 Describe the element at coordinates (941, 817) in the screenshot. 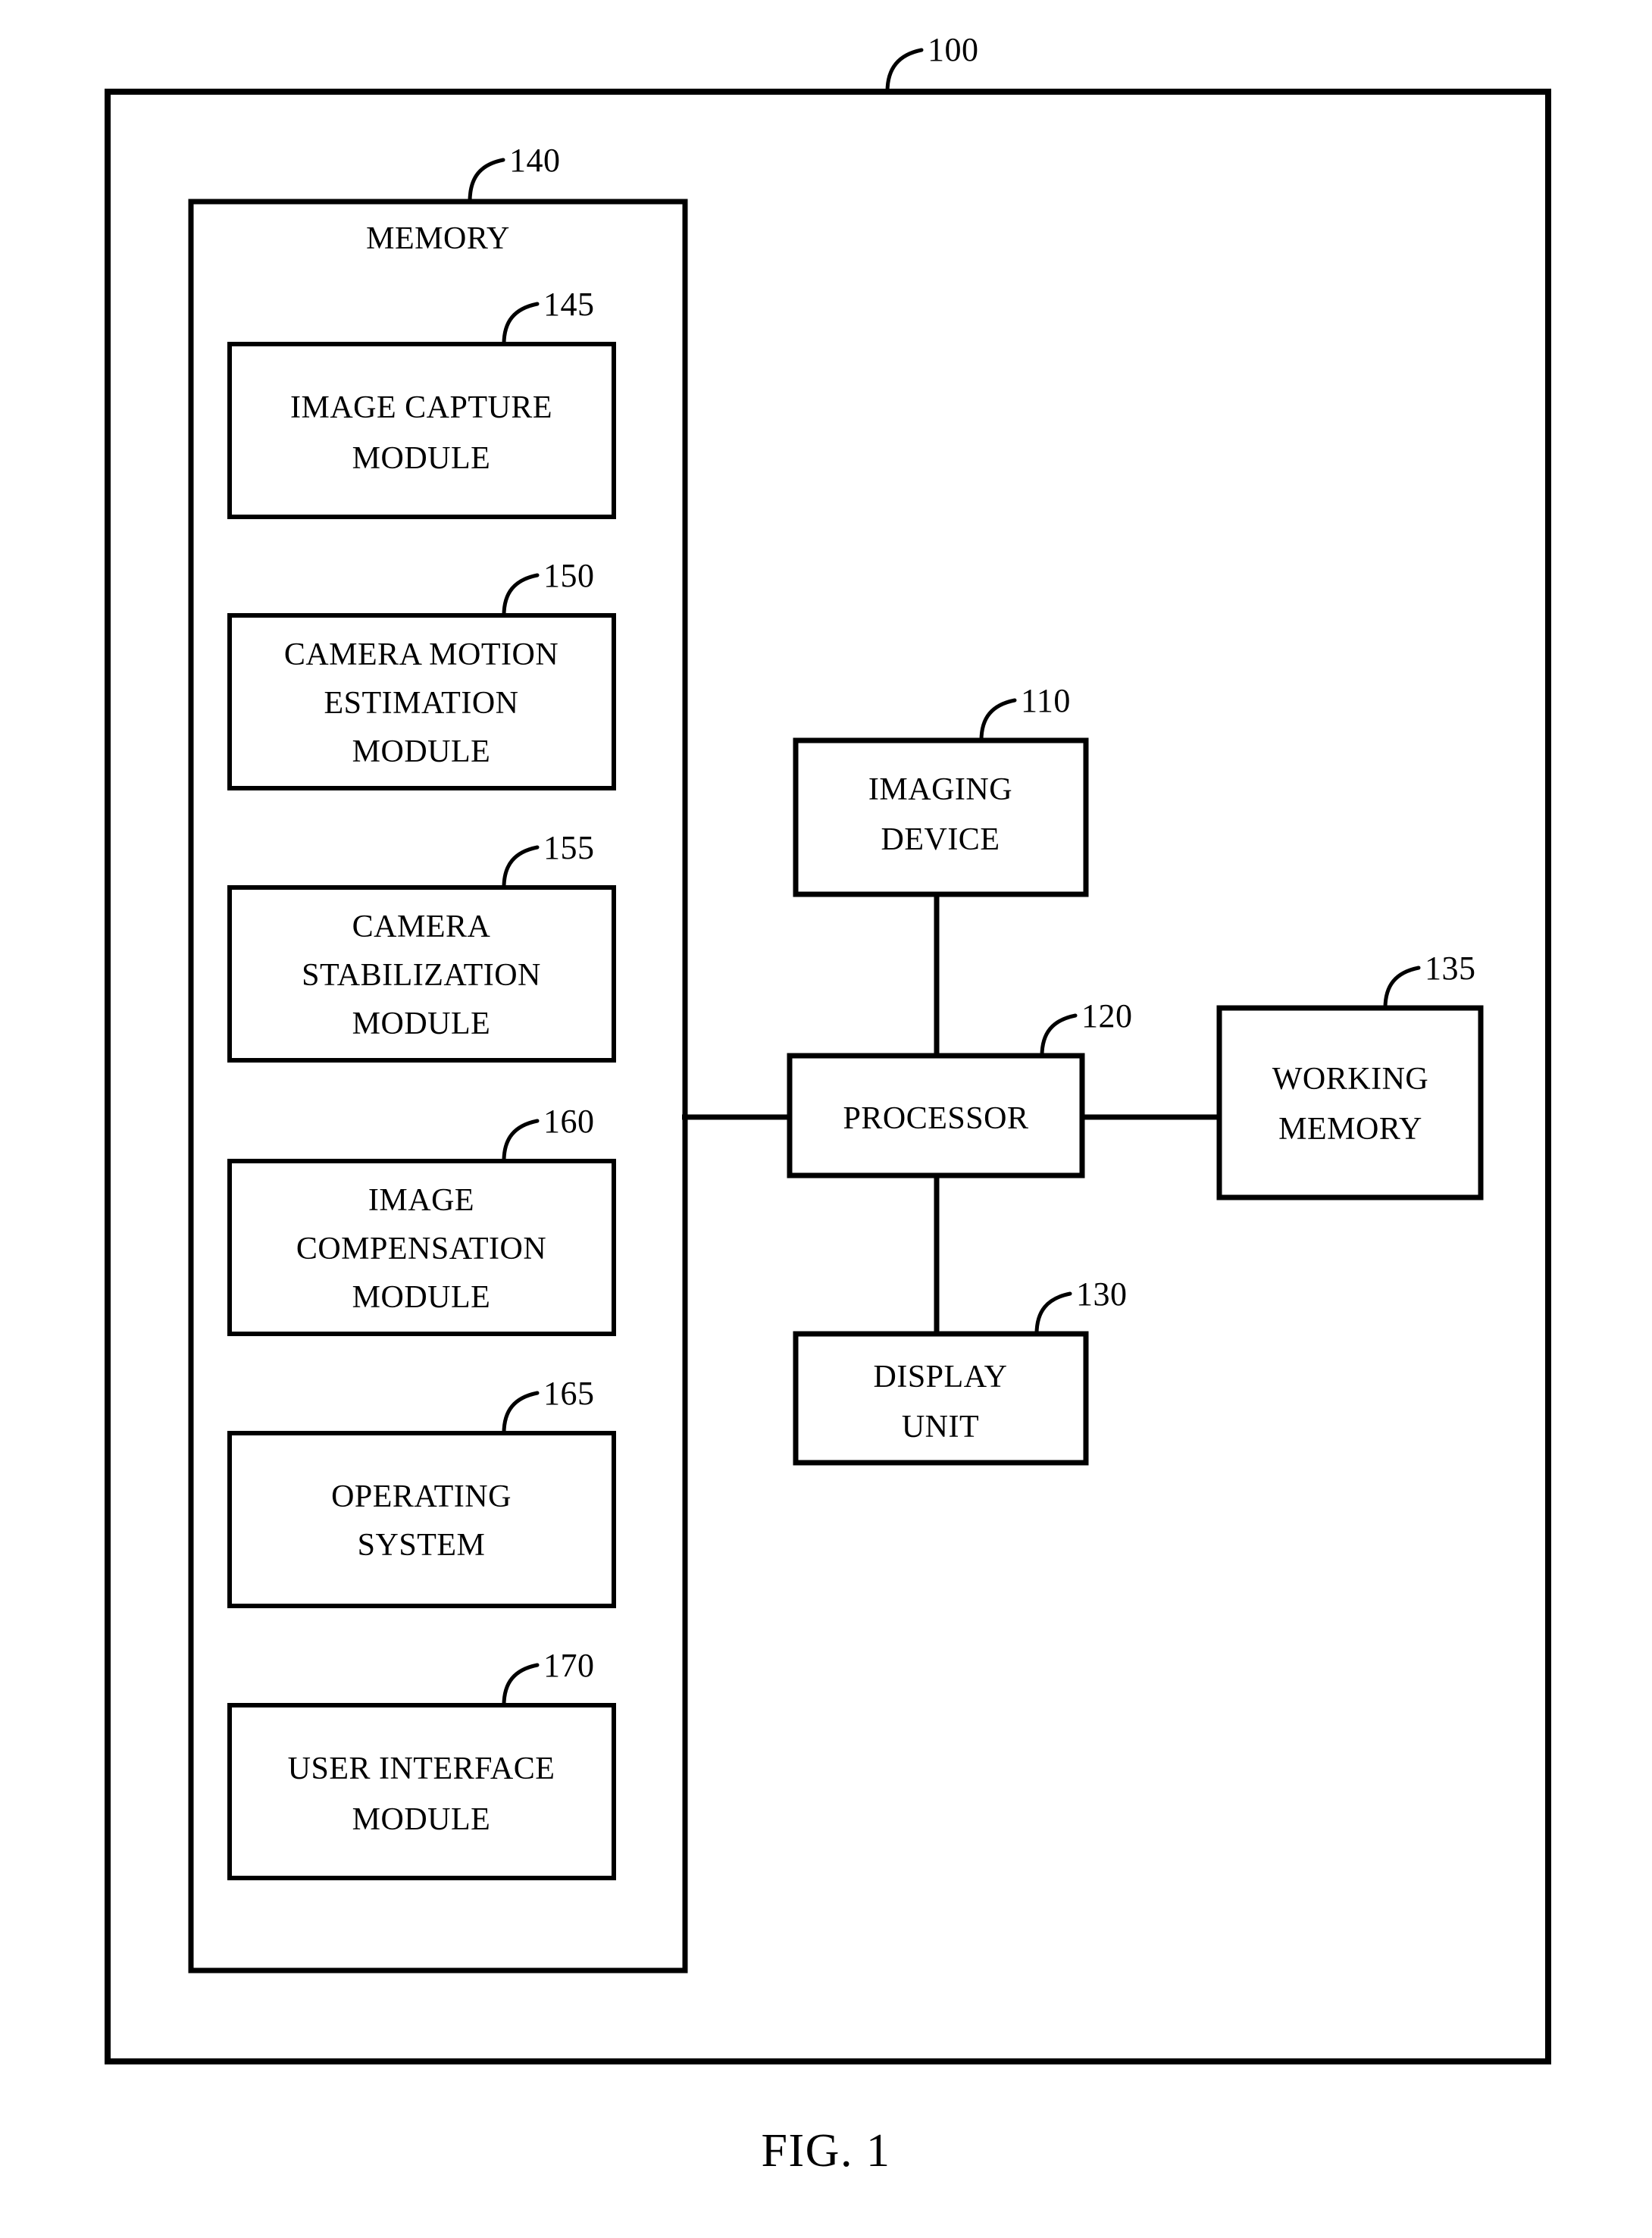

I see `imaging-device-box` at that location.